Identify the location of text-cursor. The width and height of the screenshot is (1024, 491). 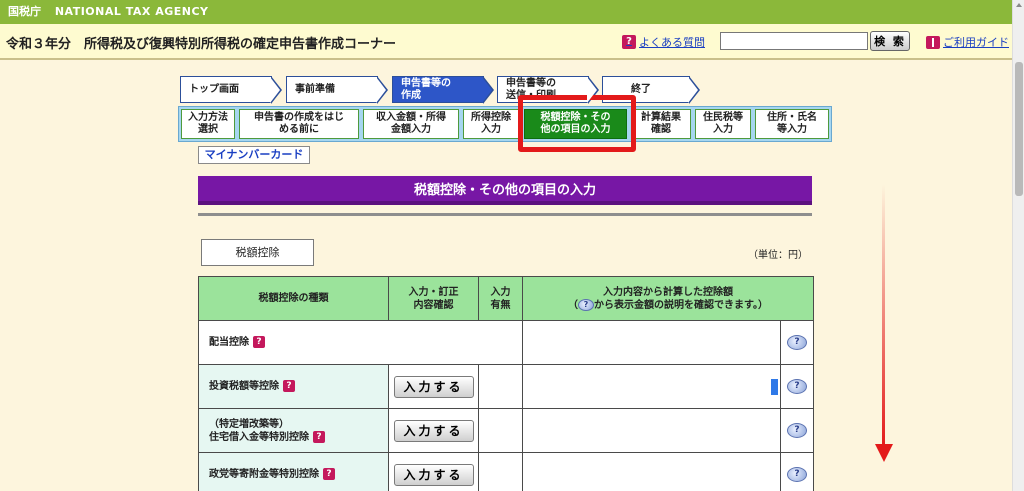
(774, 386).